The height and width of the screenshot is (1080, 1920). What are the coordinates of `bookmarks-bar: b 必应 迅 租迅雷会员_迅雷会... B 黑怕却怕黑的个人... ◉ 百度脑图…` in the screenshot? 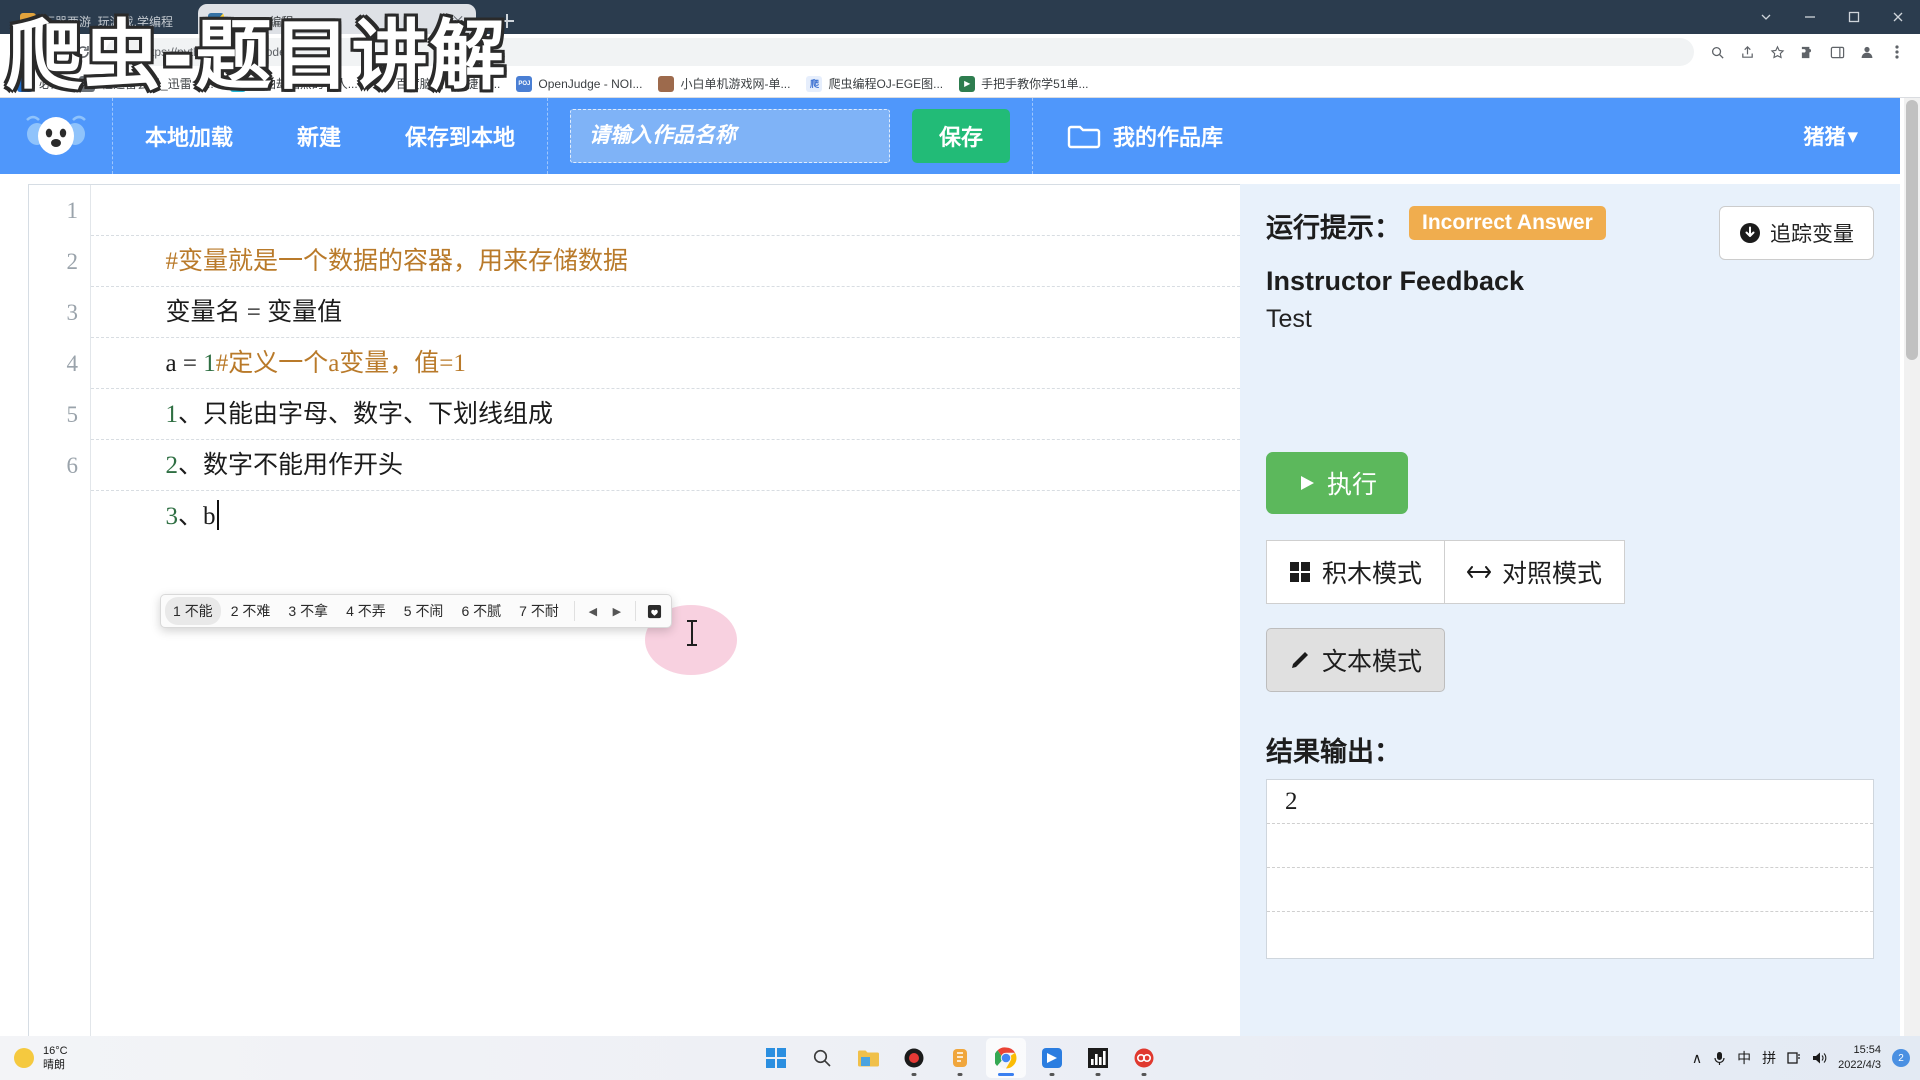 It's located at (960, 84).